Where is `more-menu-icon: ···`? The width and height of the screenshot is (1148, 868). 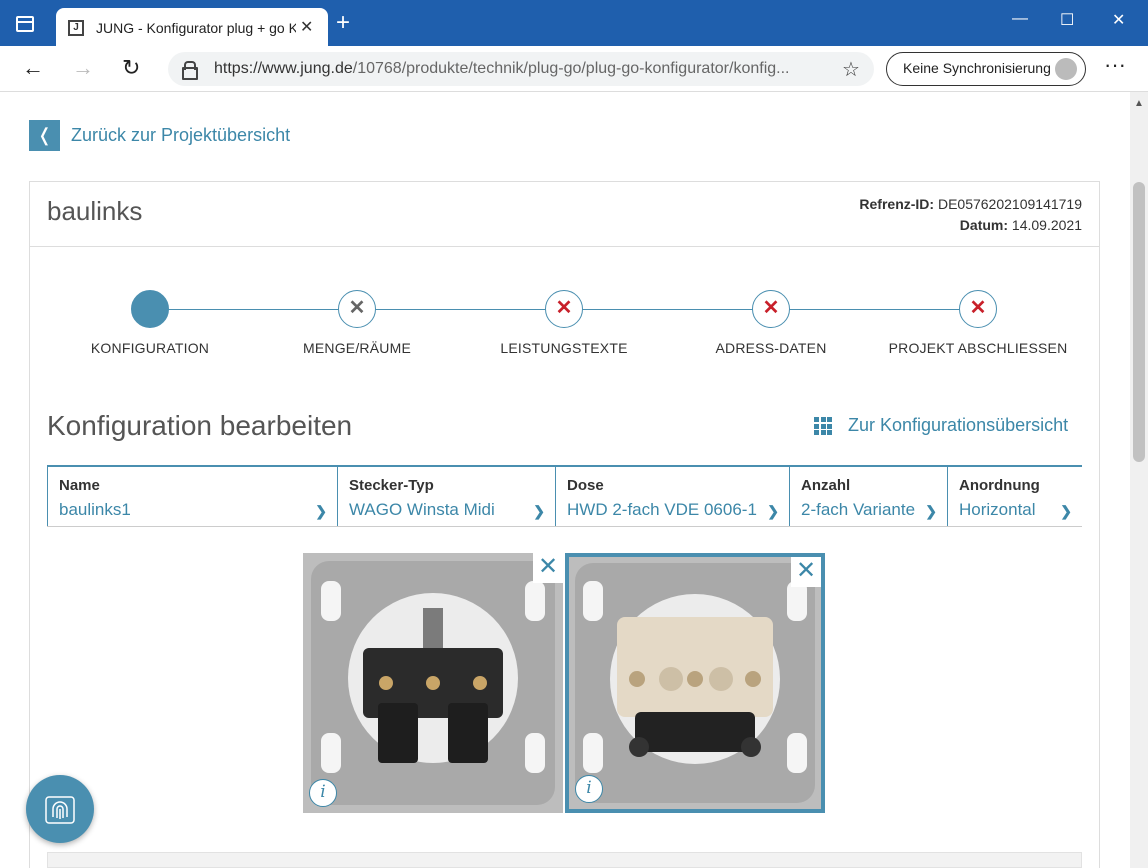
more-menu-icon: ··· is located at coordinates (1115, 65).